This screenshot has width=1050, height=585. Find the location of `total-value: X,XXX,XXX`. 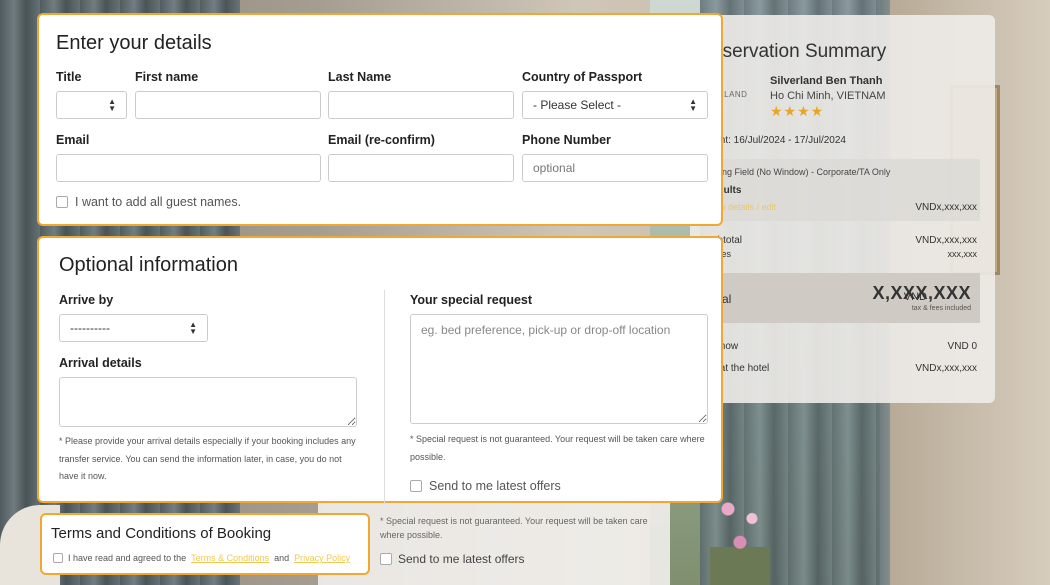

total-value: X,XXX,XXX is located at coordinates (921, 293).